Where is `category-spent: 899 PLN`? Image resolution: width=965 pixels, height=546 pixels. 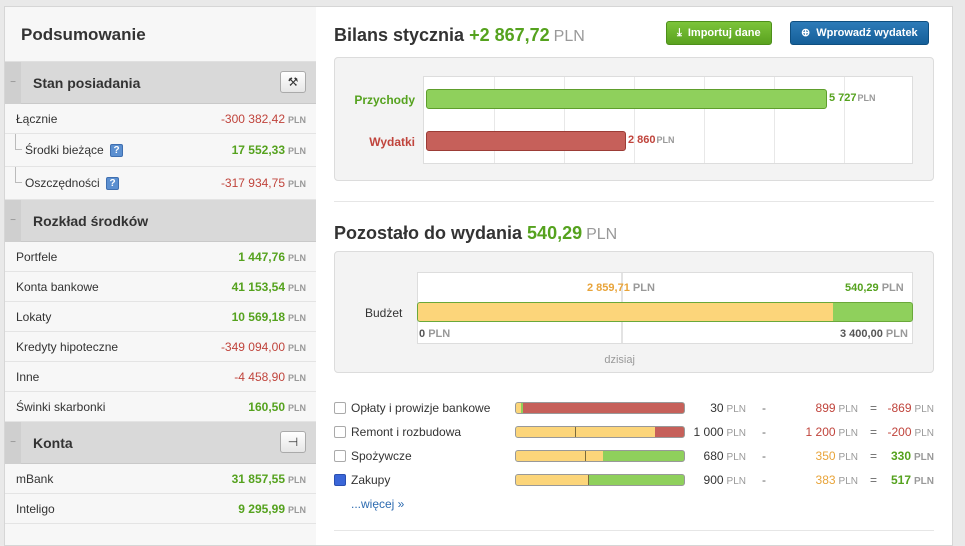
category-spent: 899 PLN is located at coordinates (836, 408).